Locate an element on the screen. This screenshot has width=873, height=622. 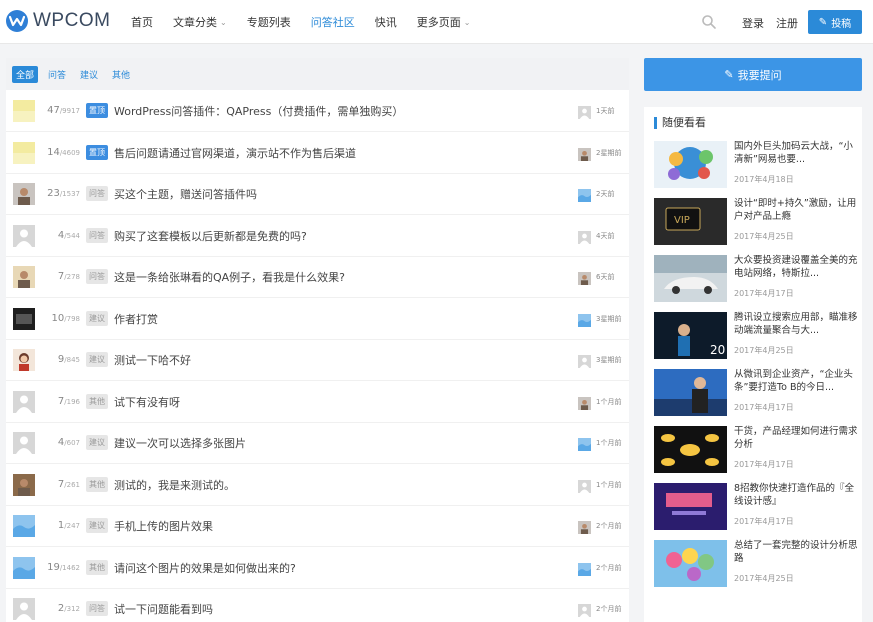
register-link: 注册 is located at coordinates (787, 23).